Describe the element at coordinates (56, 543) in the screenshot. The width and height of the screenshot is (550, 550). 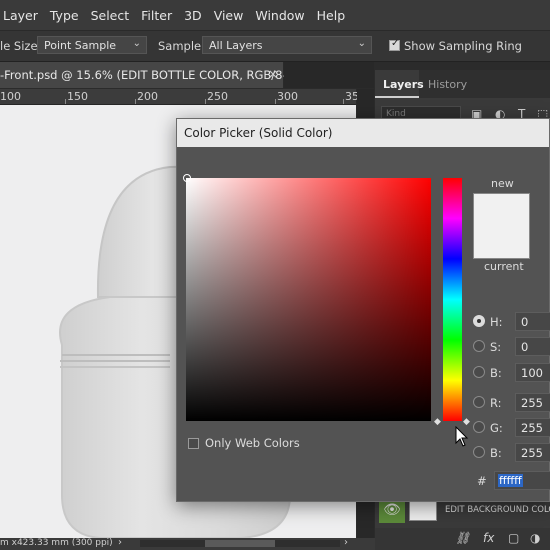
I see `document-size-text: m x423.33 mm (300 ppi)` at that location.